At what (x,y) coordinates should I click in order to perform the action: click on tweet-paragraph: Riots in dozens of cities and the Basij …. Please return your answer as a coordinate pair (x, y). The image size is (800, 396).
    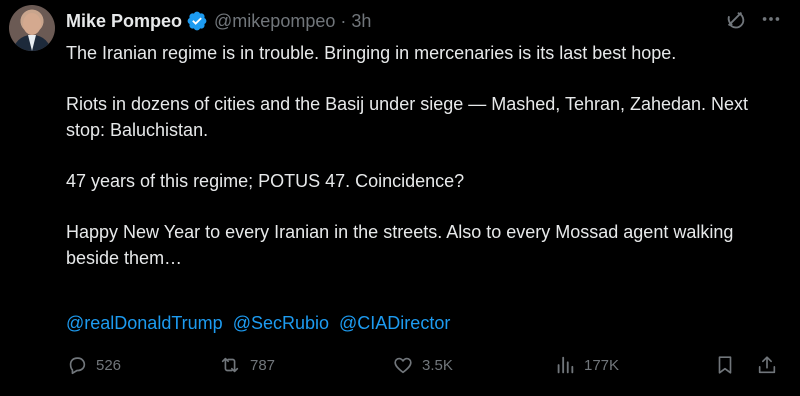
    Looking at the image, I should click on (407, 117).